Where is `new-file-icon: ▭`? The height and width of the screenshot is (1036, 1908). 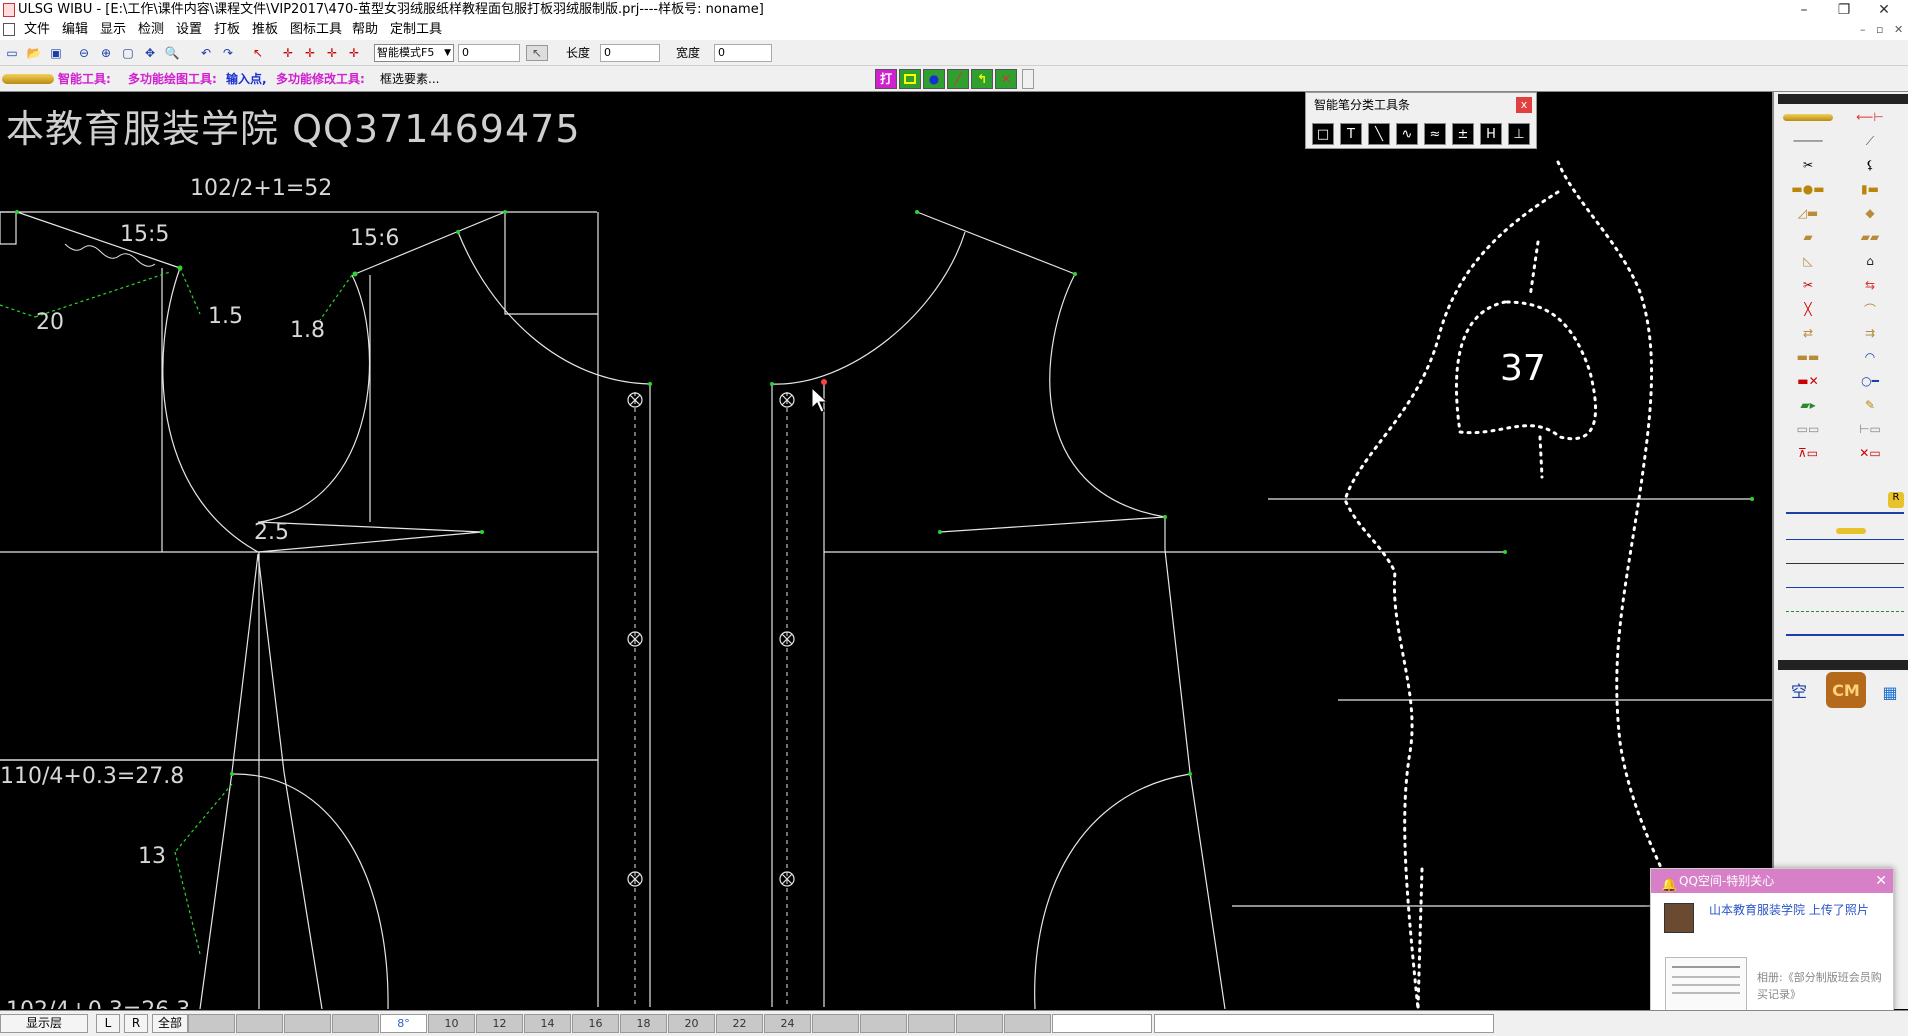 new-file-icon: ▭ is located at coordinates (12, 53).